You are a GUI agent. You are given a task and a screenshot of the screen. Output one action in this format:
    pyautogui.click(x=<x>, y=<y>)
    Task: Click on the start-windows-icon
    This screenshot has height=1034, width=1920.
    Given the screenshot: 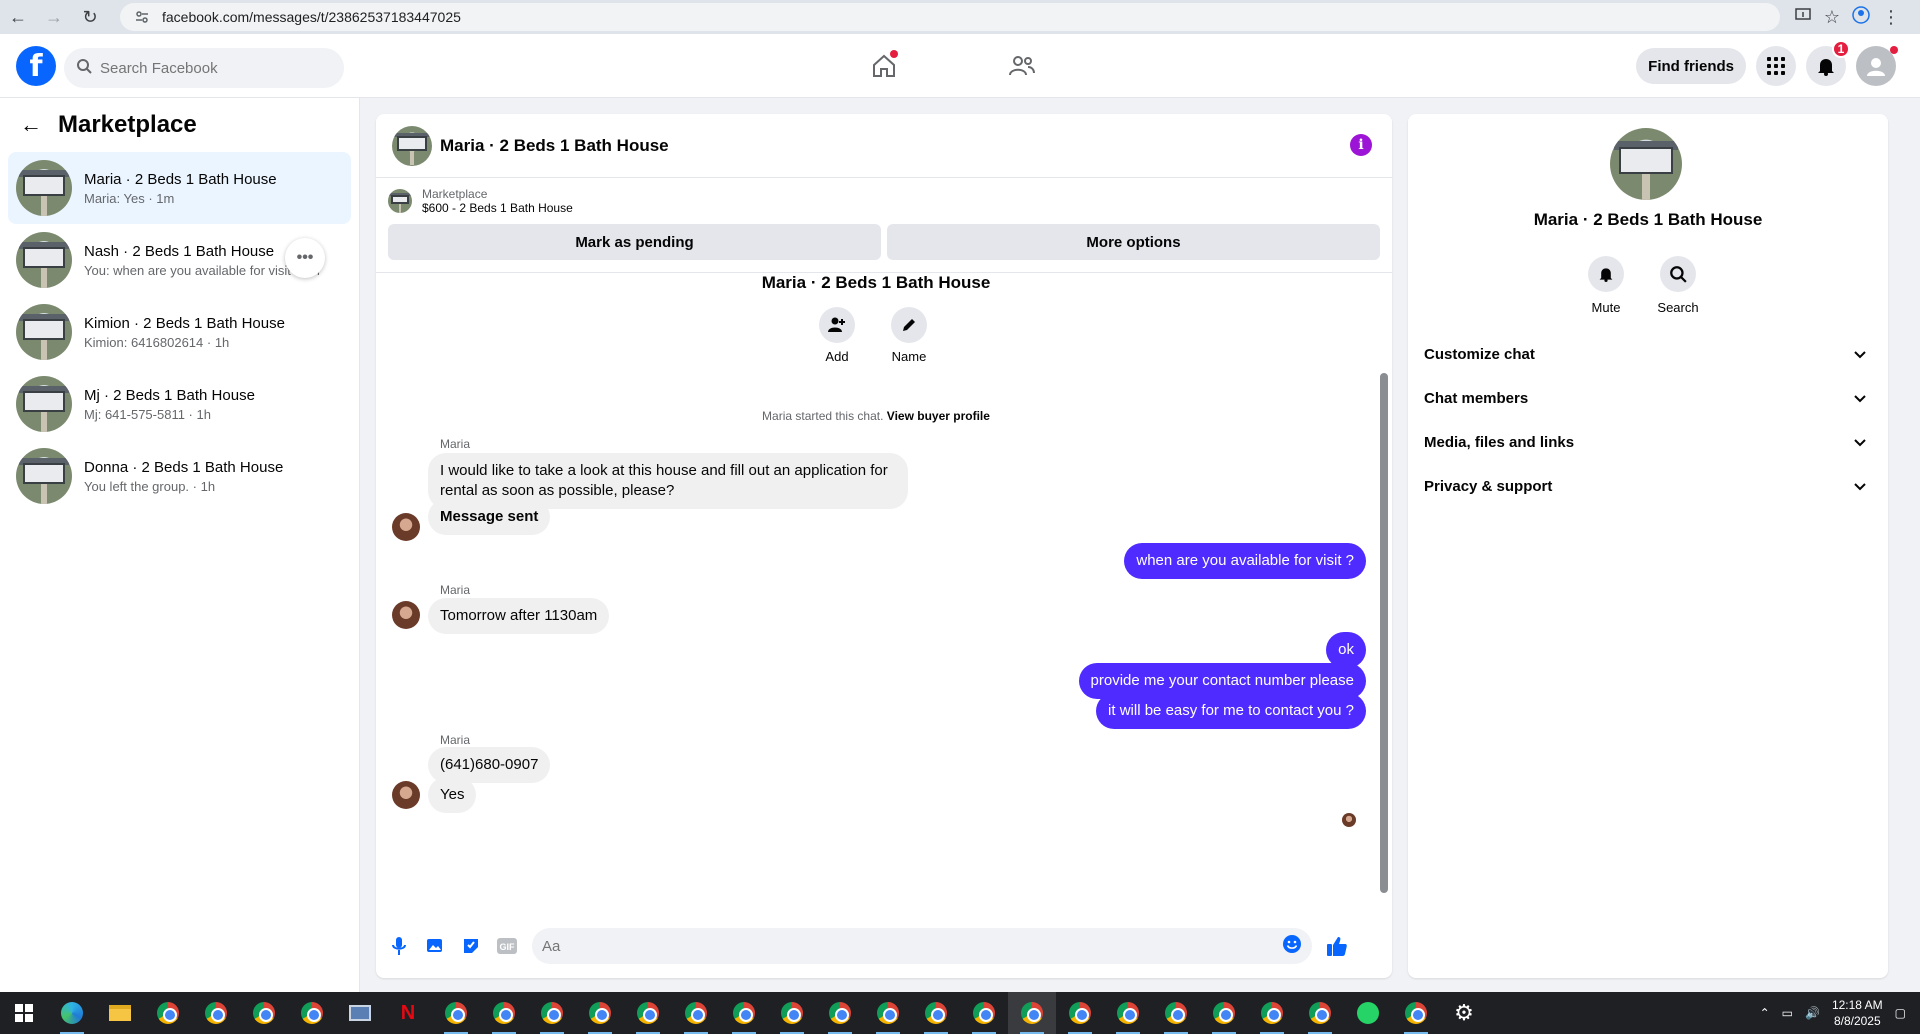 What is the action you would take?
    pyautogui.click(x=24, y=1013)
    